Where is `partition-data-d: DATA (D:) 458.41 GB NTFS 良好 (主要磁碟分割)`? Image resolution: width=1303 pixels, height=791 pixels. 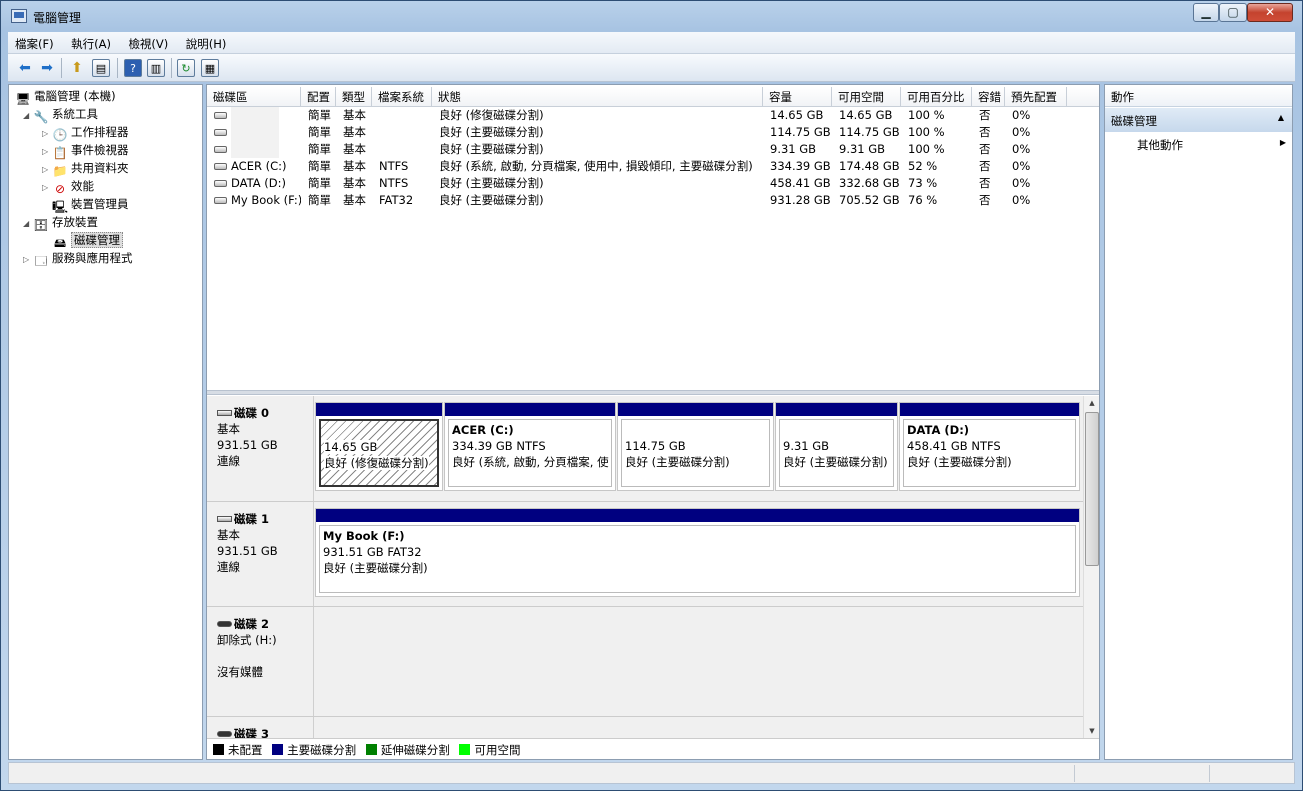
partition-data-d: DATA (D:) 458.41 GB NTFS 良好 (主要磁碟分割) is located at coordinates (989, 446).